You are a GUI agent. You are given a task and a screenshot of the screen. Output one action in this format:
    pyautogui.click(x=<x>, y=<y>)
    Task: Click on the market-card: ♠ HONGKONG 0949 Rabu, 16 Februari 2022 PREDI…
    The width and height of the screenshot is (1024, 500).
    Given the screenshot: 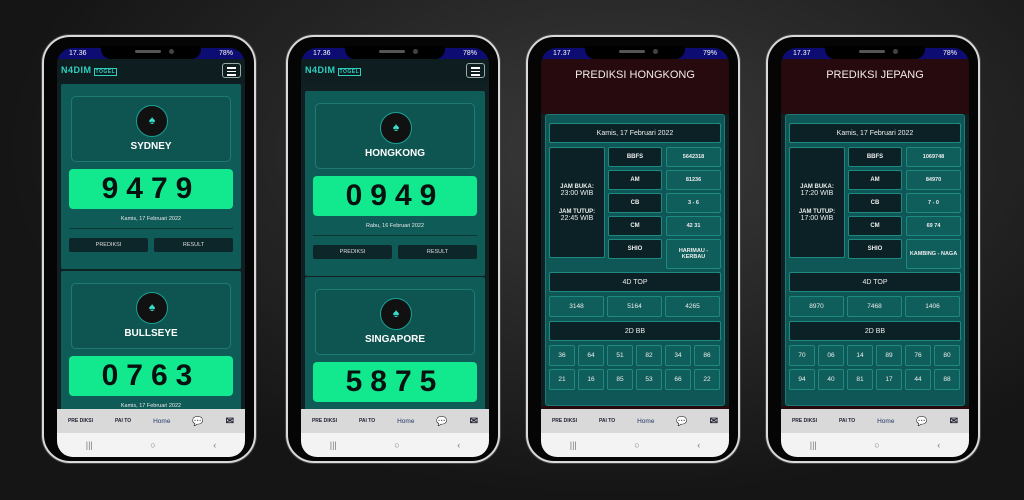 What is the action you would take?
    pyautogui.click(x=395, y=183)
    